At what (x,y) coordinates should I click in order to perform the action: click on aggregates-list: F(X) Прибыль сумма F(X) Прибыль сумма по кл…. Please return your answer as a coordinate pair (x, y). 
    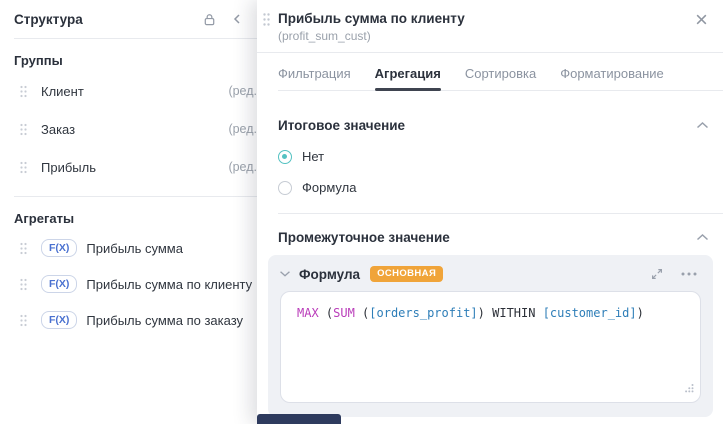
    Looking at the image, I should click on (128, 284).